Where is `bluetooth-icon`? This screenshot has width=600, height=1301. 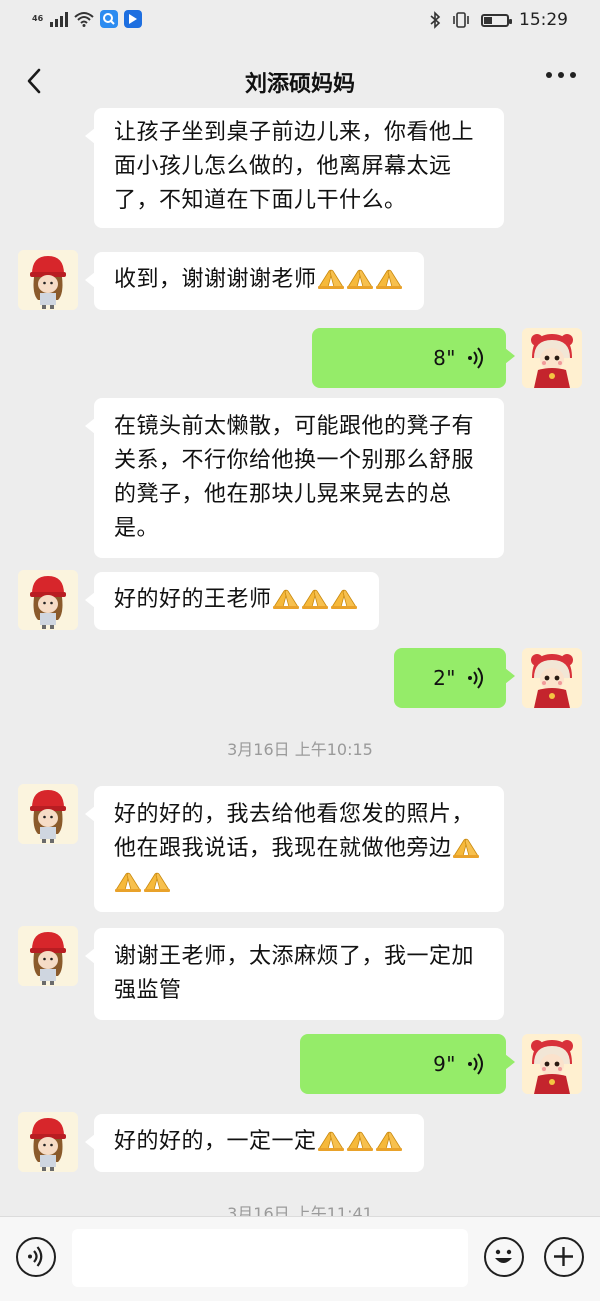
bluetooth-icon is located at coordinates (435, 20).